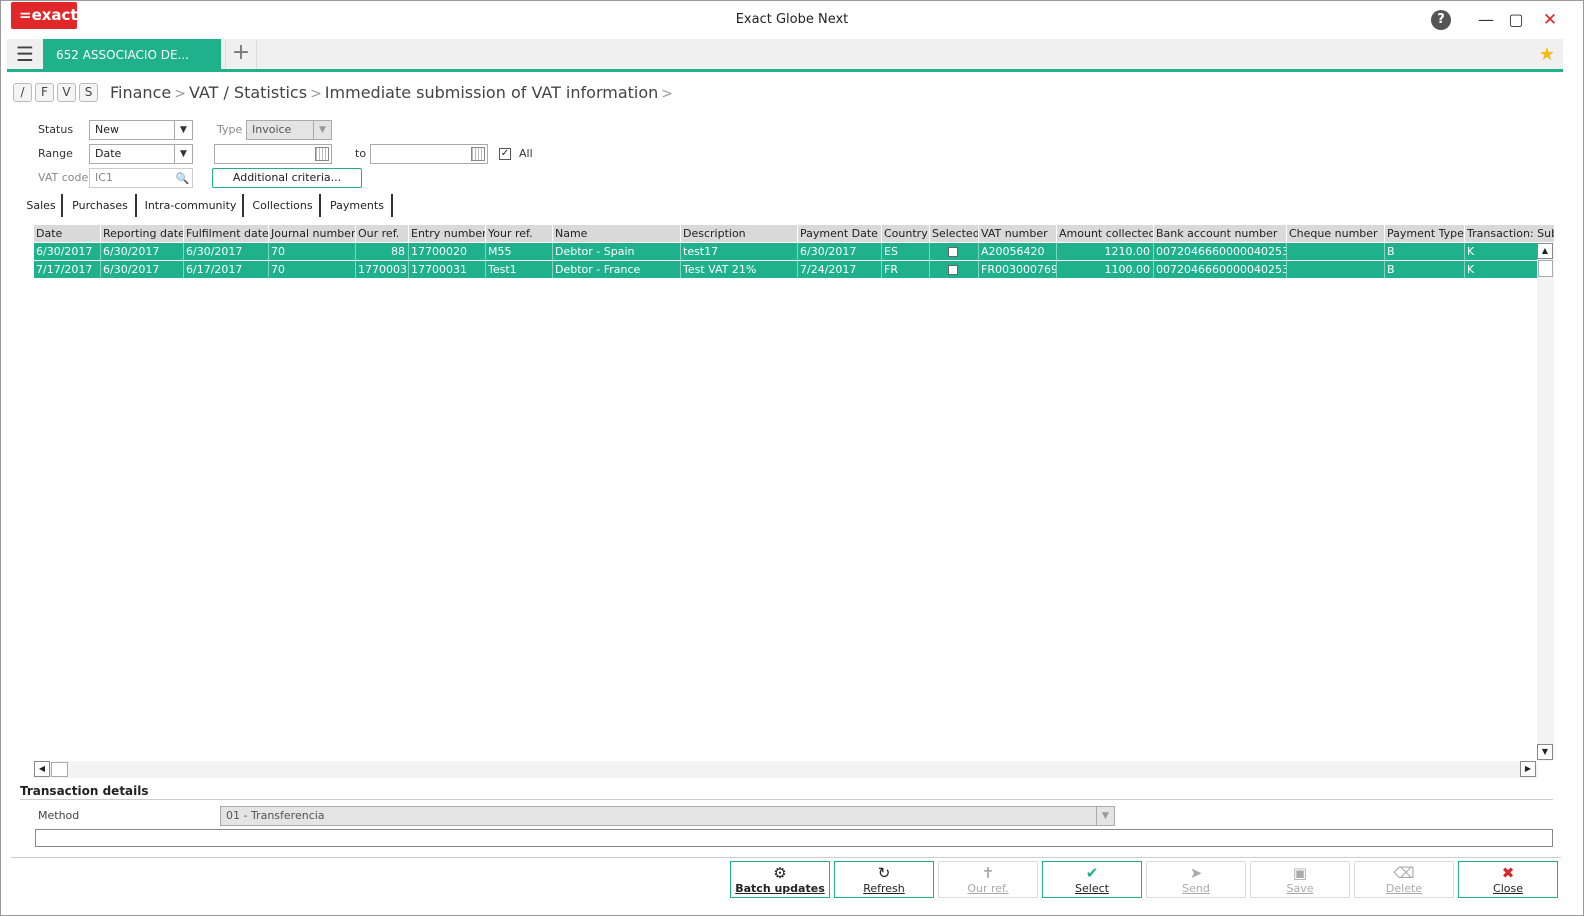 This screenshot has height=916, width=1584. What do you see at coordinates (840, 269) in the screenshot?
I see `table-cell: 7/24/2017` at bounding box center [840, 269].